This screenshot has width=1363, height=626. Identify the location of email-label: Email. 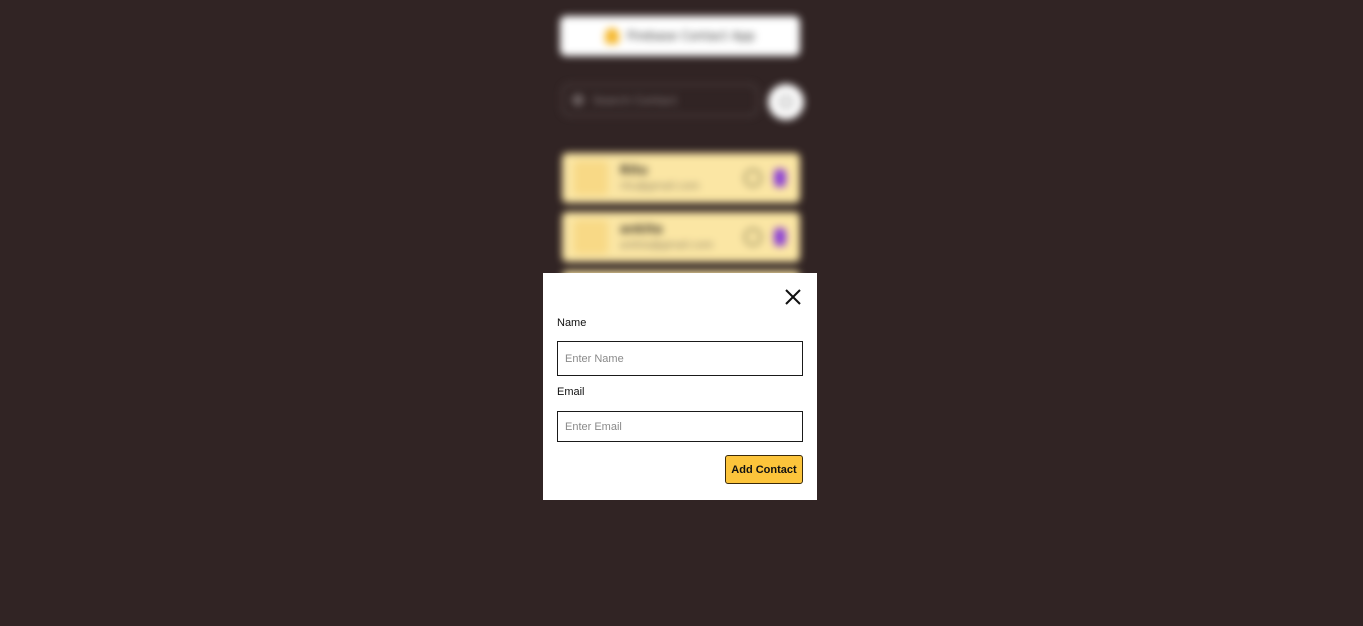
(571, 392).